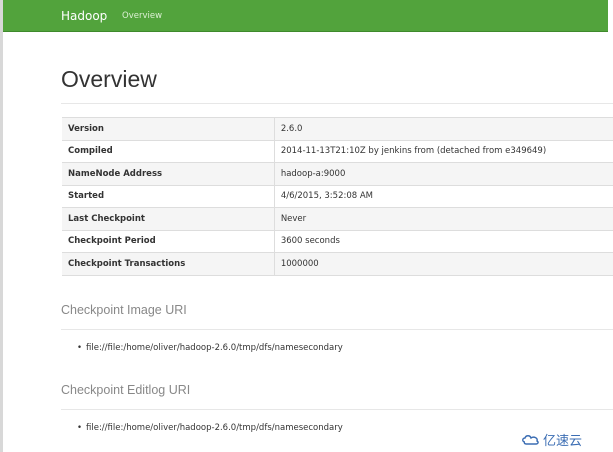 The image size is (613, 452). Describe the element at coordinates (168, 129) in the screenshot. I see `row-label: Version` at that location.